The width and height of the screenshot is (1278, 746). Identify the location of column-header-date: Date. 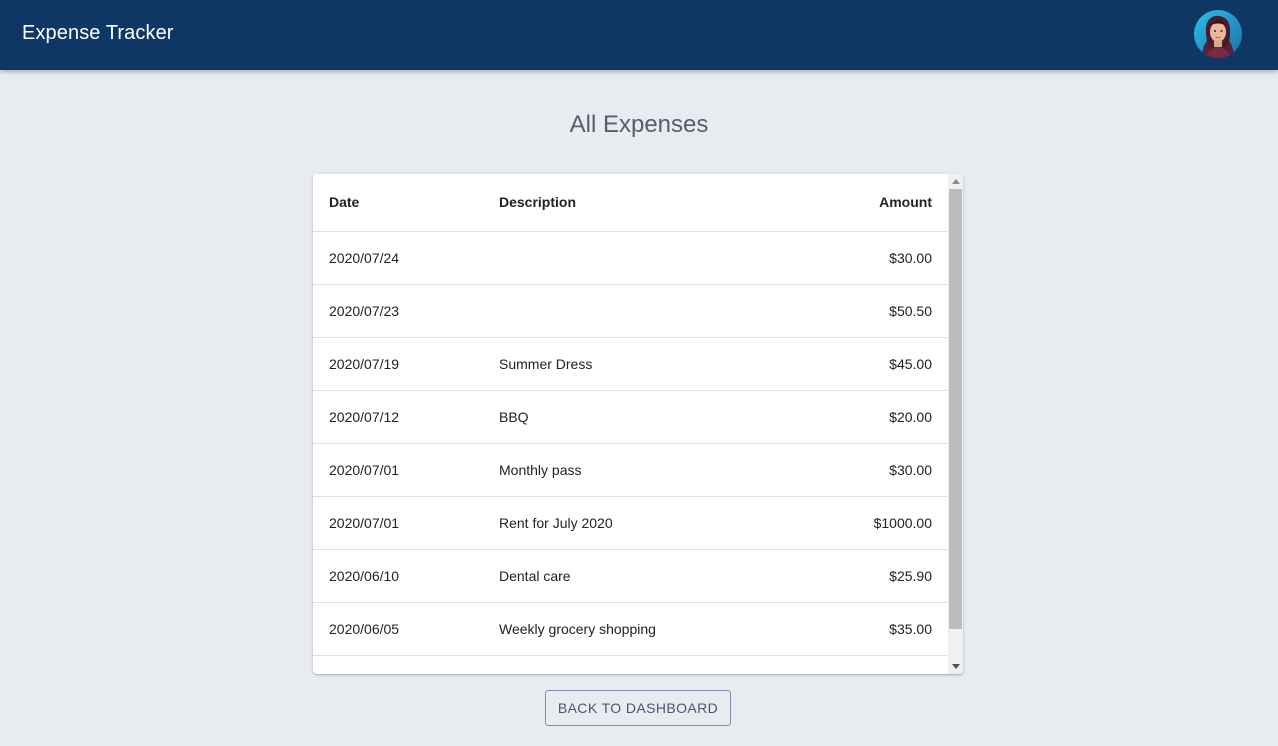
(398, 203).